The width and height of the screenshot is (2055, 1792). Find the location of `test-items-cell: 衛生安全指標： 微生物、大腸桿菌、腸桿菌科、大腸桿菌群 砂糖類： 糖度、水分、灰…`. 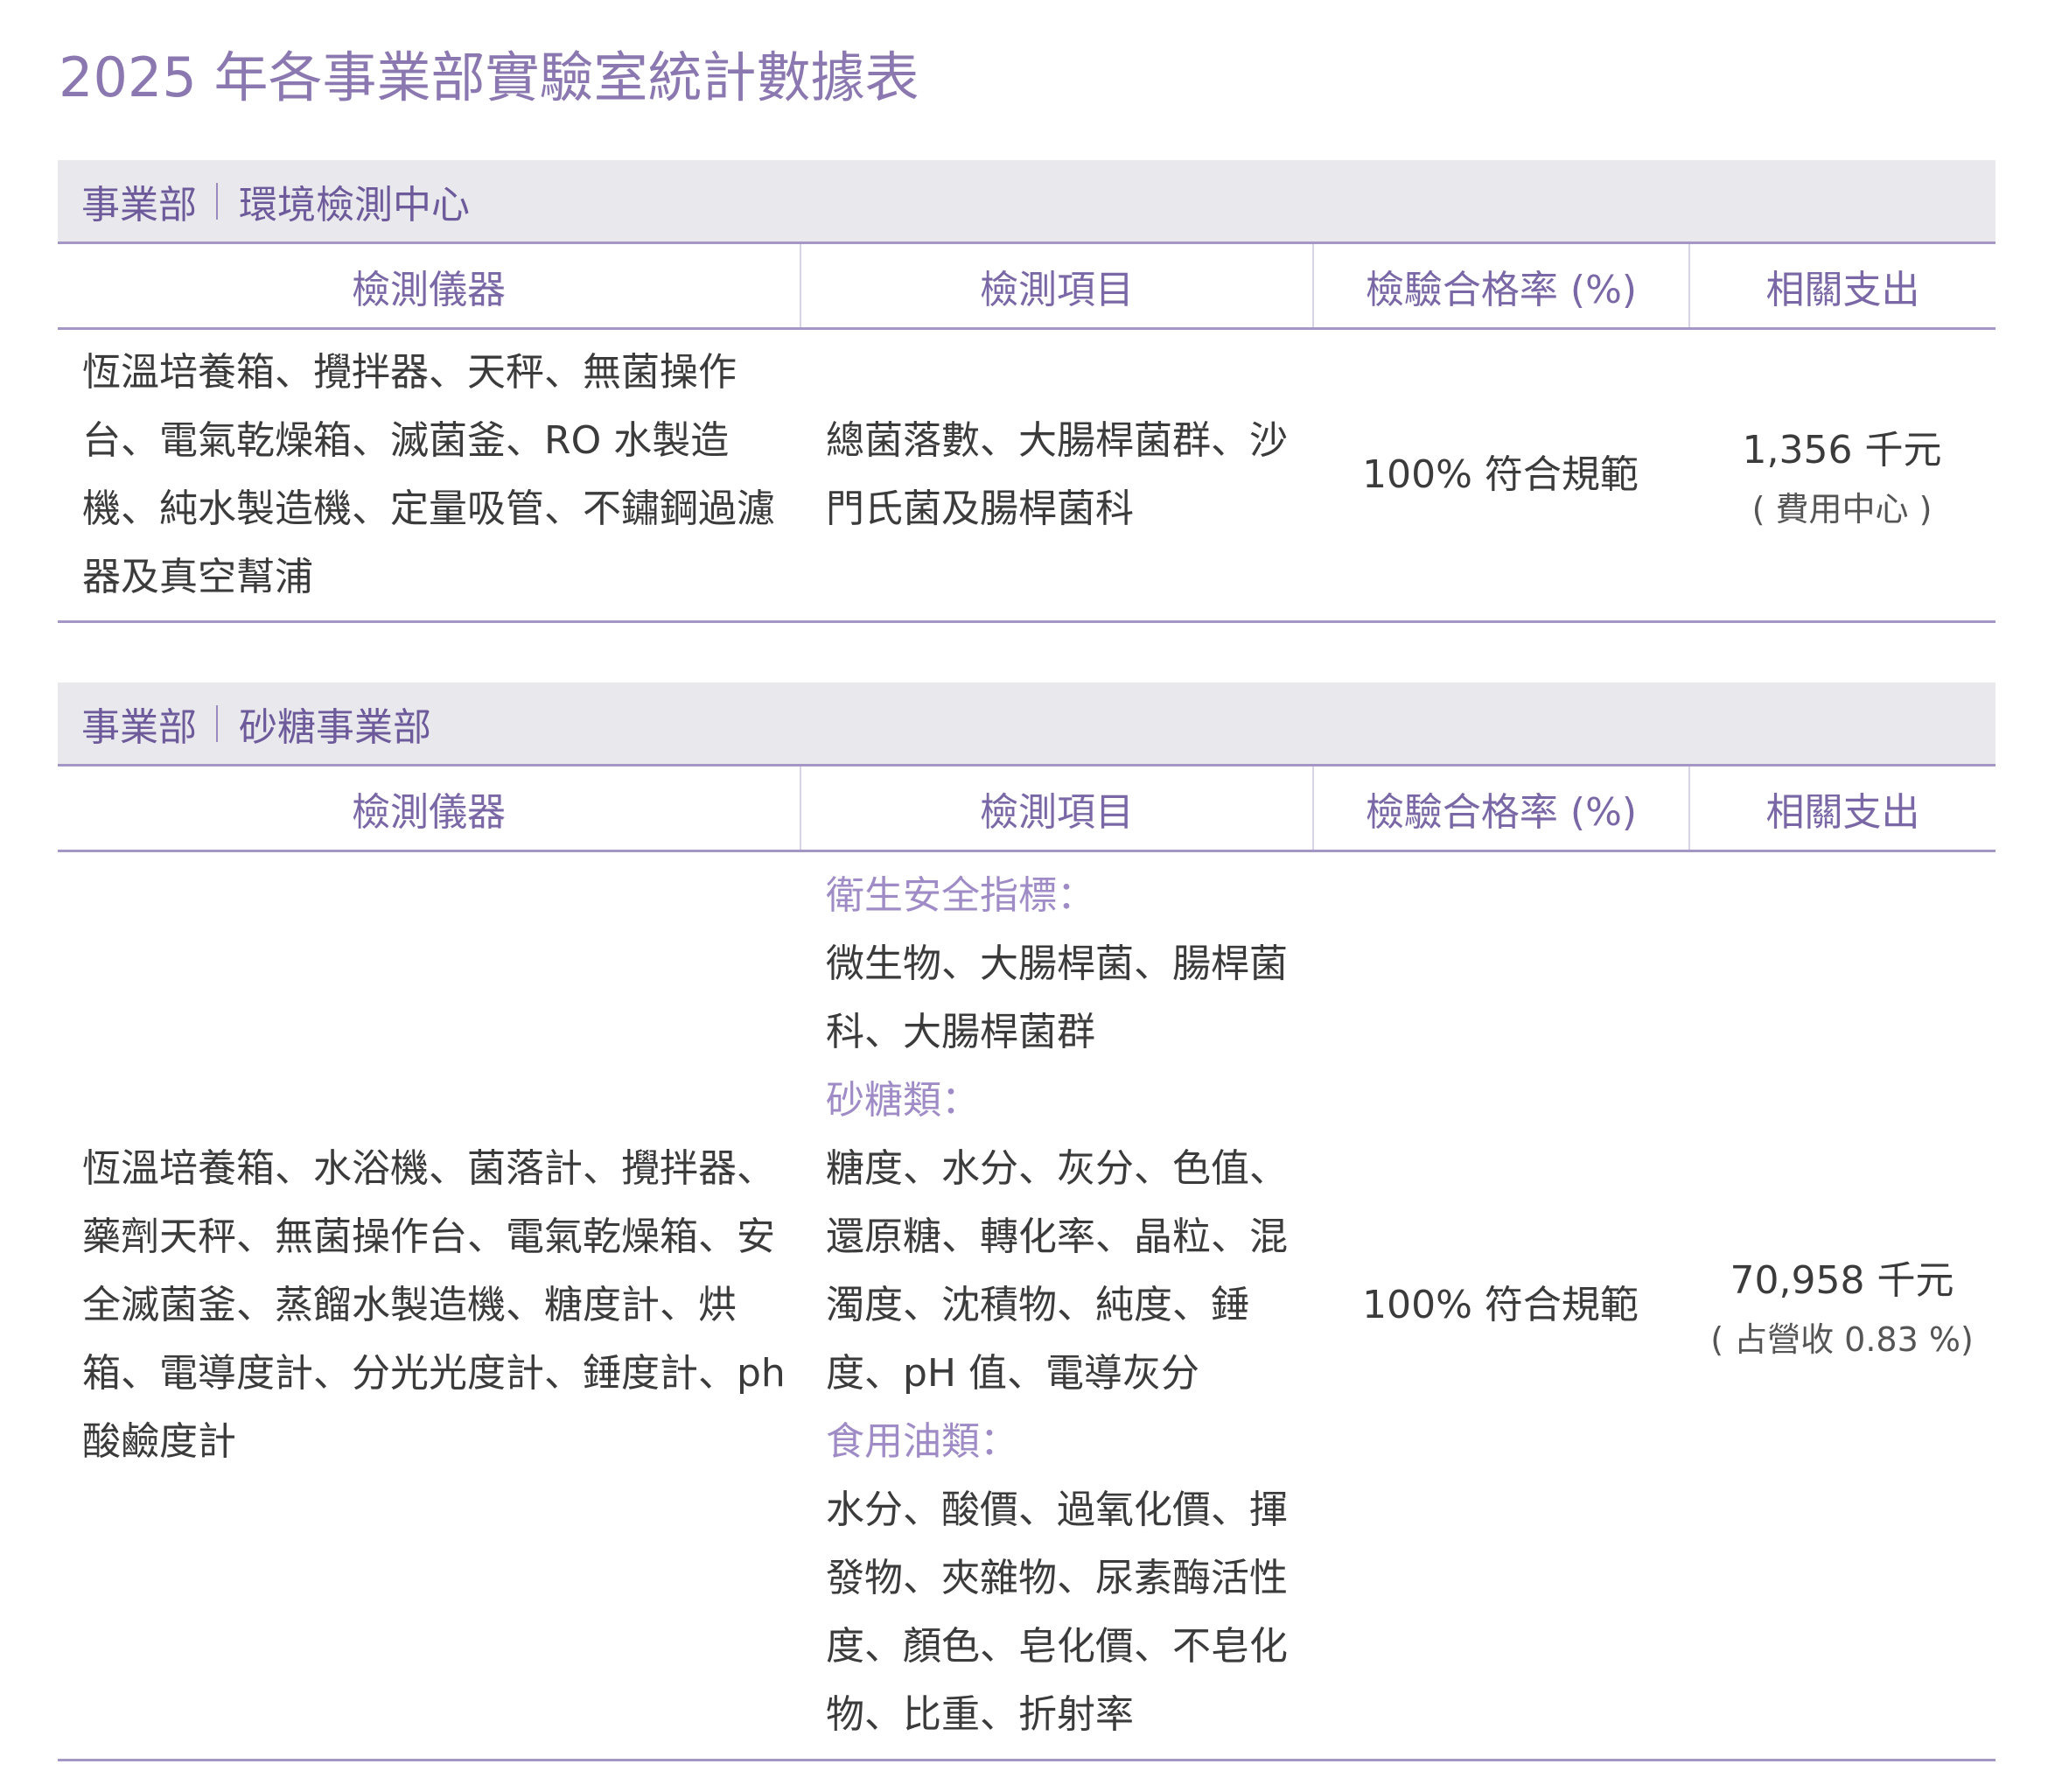

test-items-cell: 衛生安全指標： 微生物、大腸桿菌、腸桿菌科、大腸桿菌群 砂糖類： 糖度、水分、灰… is located at coordinates (1056, 1305).